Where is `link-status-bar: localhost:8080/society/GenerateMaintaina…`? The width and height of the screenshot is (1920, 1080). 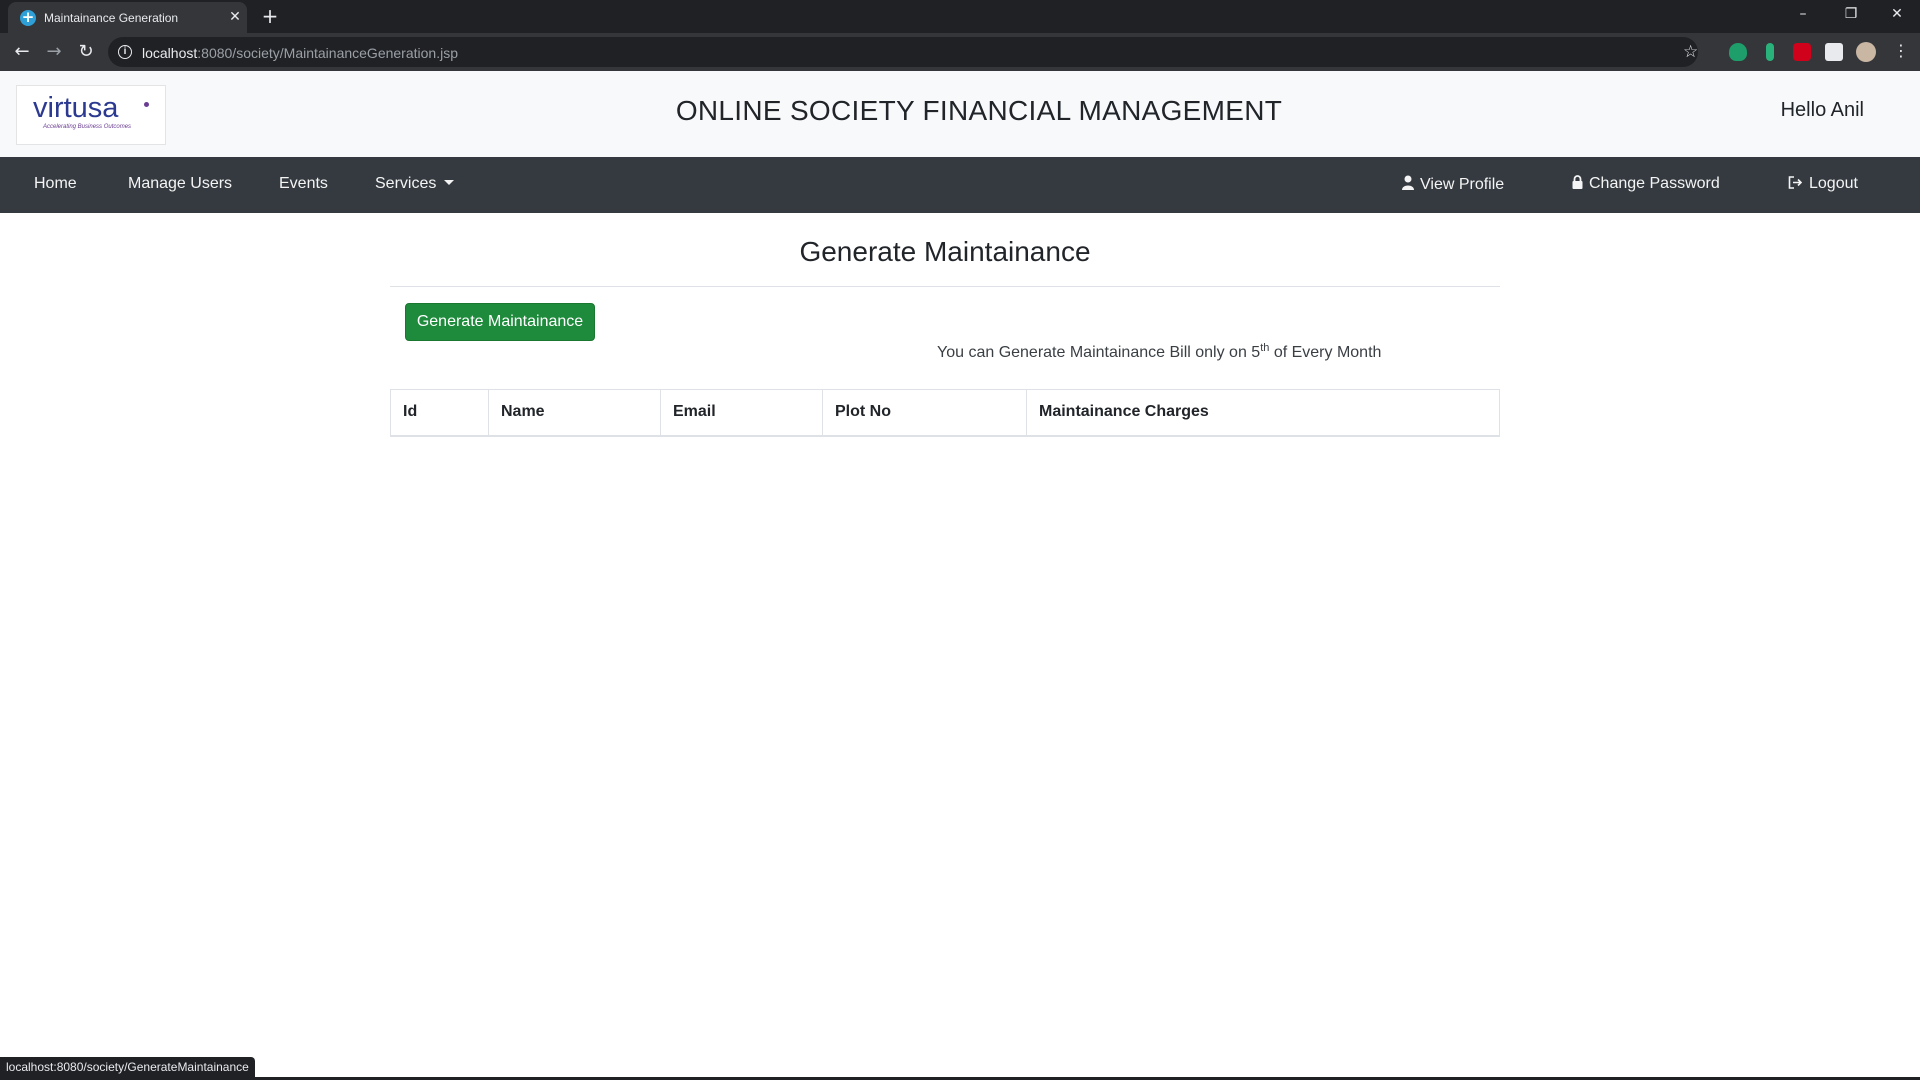 link-status-bar: localhost:8080/society/GenerateMaintaina… is located at coordinates (127, 1067).